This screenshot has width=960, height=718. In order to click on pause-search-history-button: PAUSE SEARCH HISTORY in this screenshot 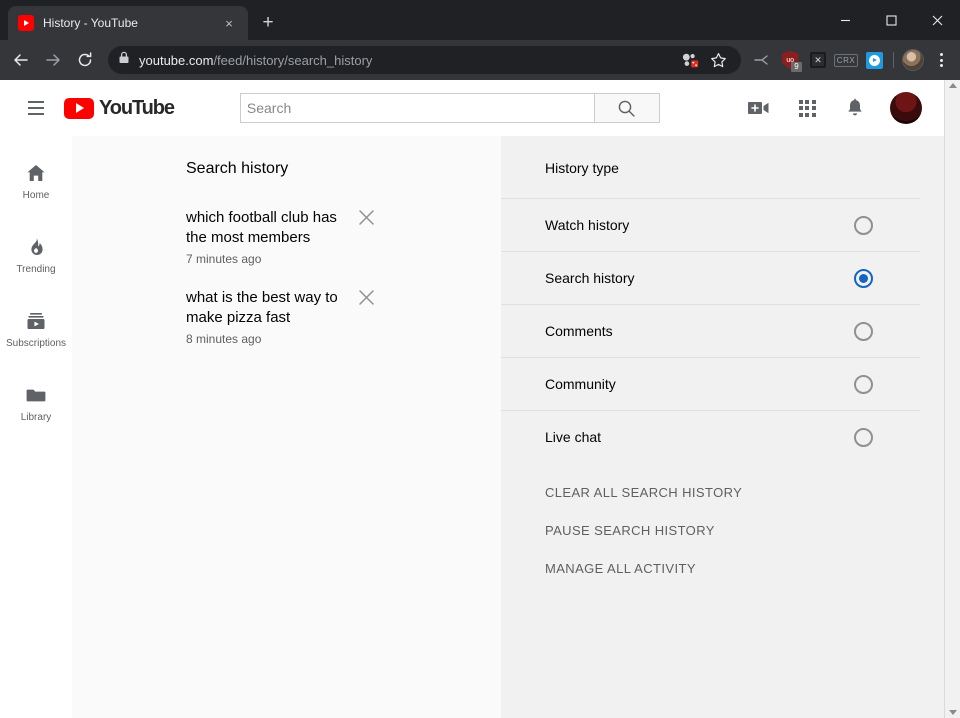, I will do `click(744, 530)`.